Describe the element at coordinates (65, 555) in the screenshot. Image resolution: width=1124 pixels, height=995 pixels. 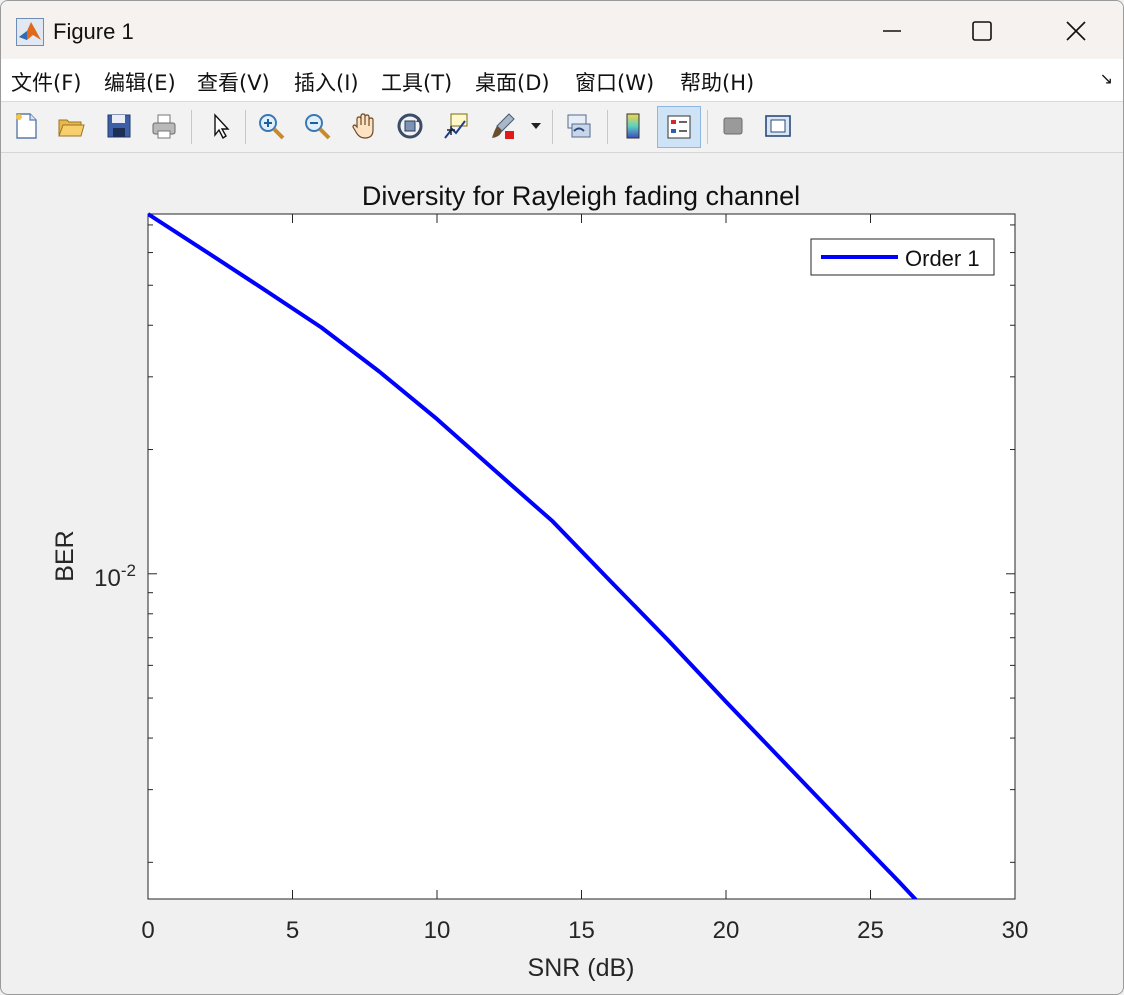
I see `y-axis-label: BER` at that location.